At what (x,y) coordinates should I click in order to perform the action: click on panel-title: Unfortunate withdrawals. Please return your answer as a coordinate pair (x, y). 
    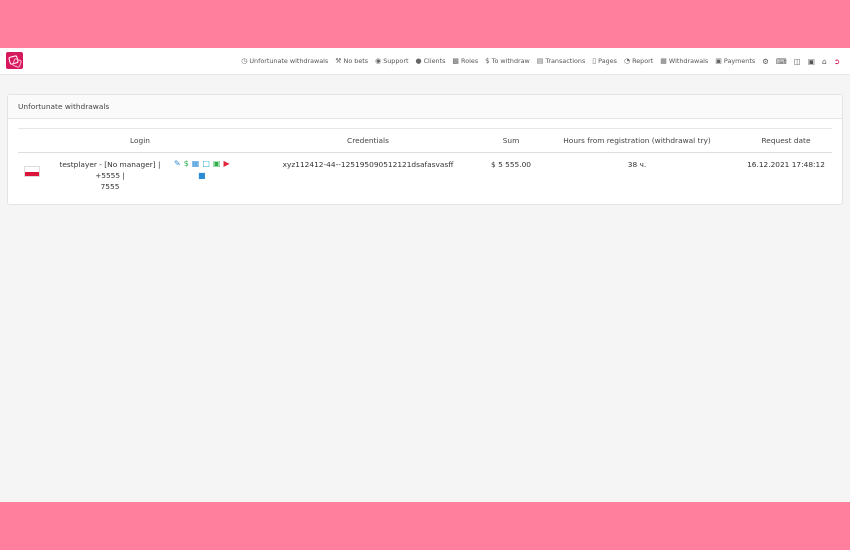
    Looking at the image, I should click on (425, 107).